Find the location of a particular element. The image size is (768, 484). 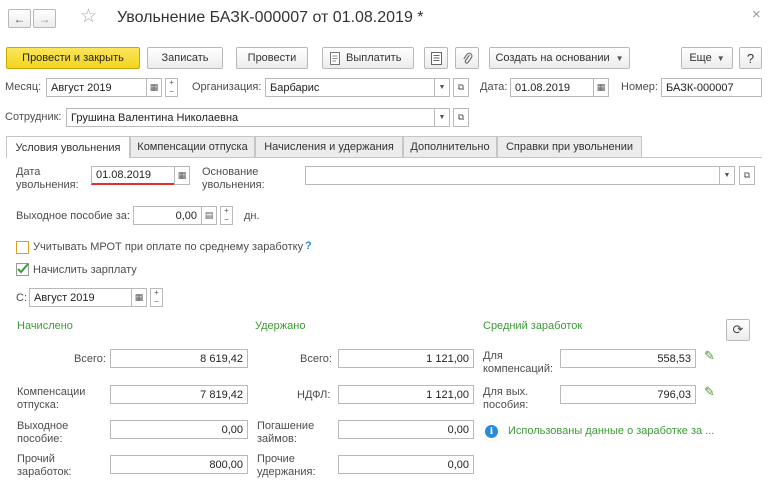

mrot-checkbox is located at coordinates (22, 247).